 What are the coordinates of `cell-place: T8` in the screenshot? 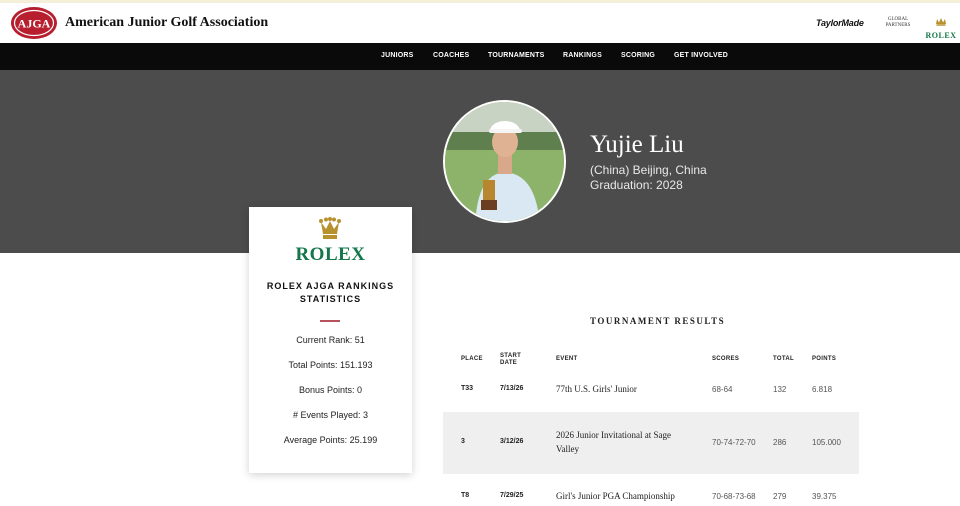 It's located at (465, 495).